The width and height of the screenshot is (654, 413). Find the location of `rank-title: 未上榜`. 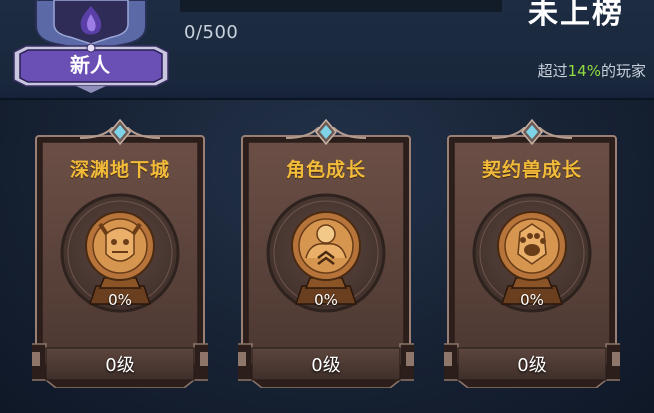

rank-title: 未上榜 is located at coordinates (576, 15).